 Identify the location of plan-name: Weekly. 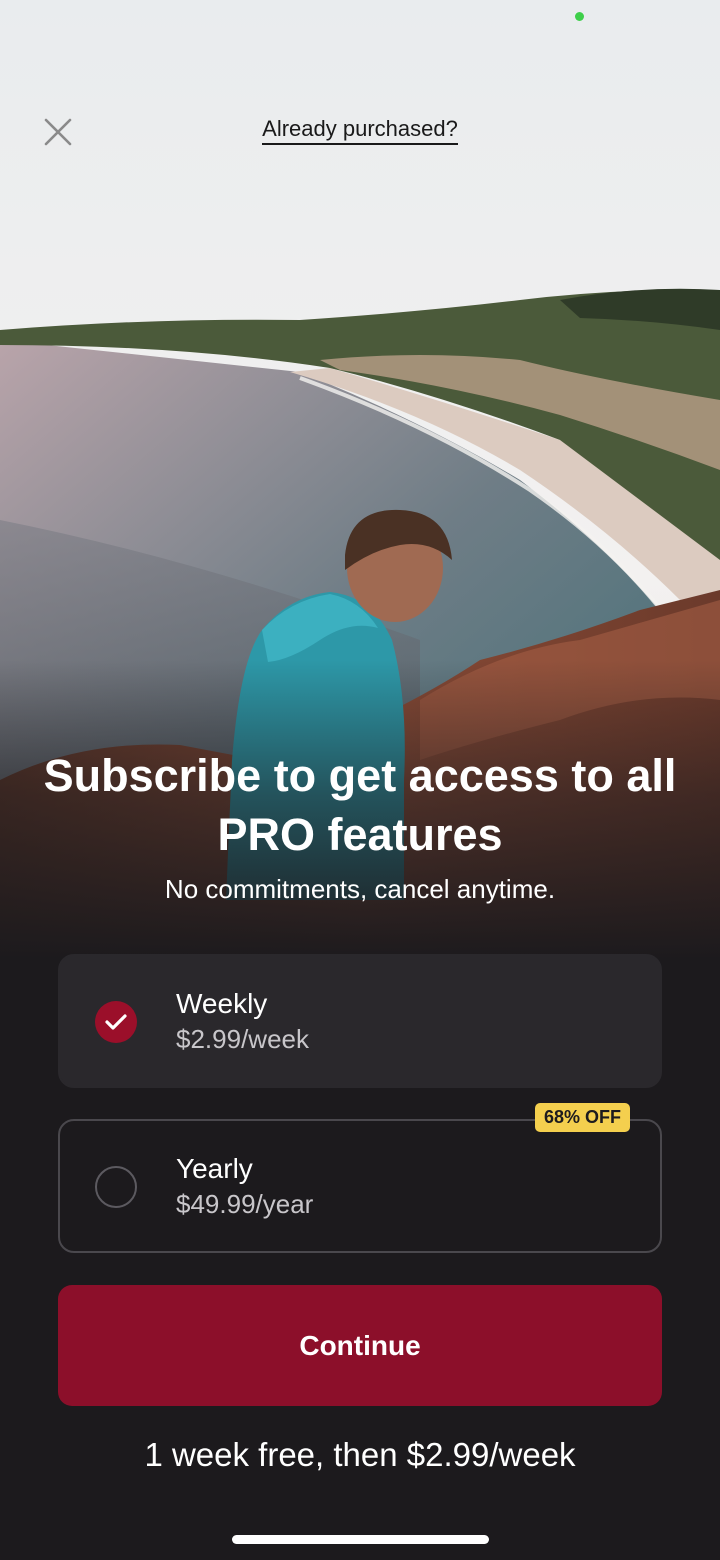
(222, 1003).